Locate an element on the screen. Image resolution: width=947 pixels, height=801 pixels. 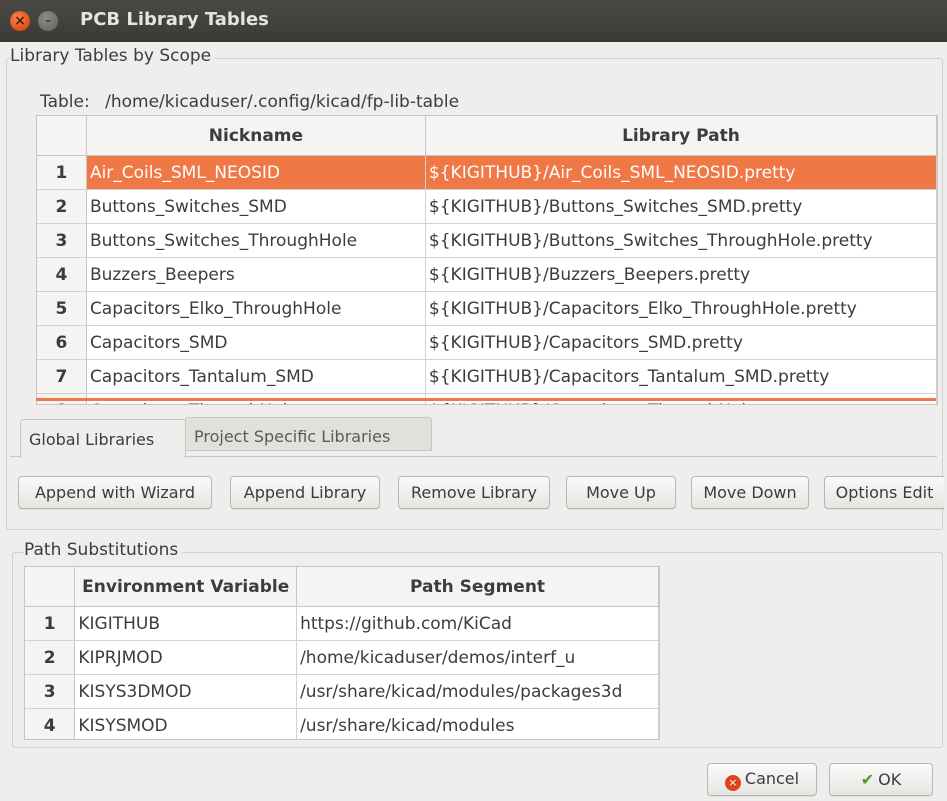
row-number: 5 is located at coordinates (62, 308).